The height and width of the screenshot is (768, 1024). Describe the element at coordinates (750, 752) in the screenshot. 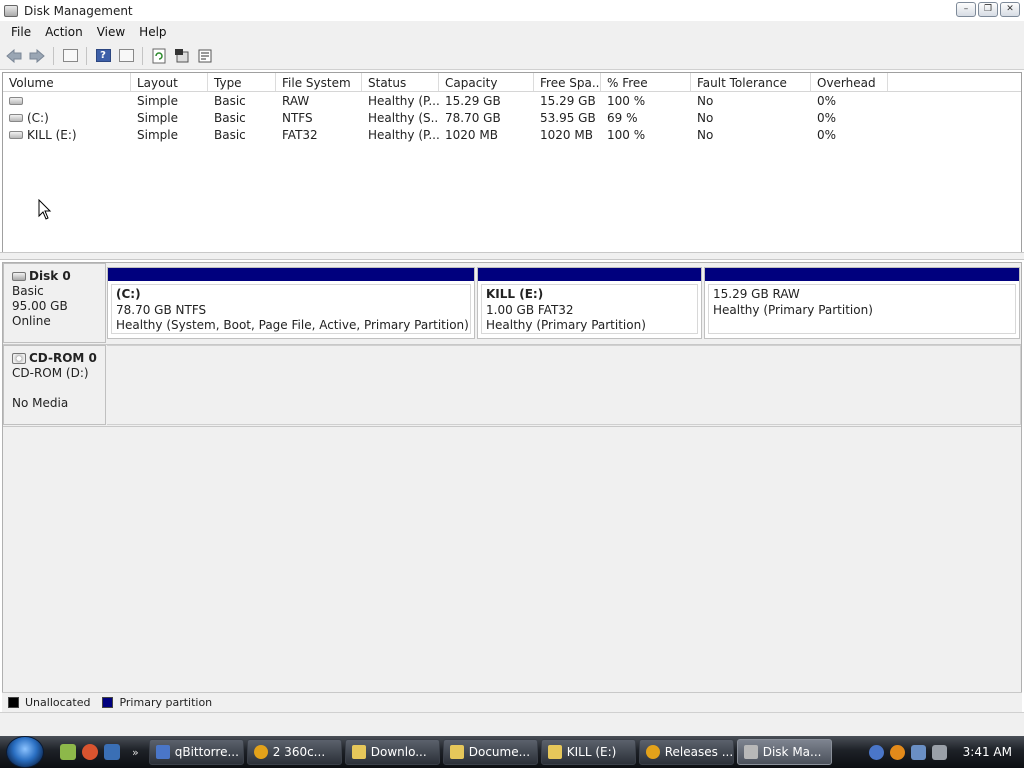

I see `disk-management-icon` at that location.